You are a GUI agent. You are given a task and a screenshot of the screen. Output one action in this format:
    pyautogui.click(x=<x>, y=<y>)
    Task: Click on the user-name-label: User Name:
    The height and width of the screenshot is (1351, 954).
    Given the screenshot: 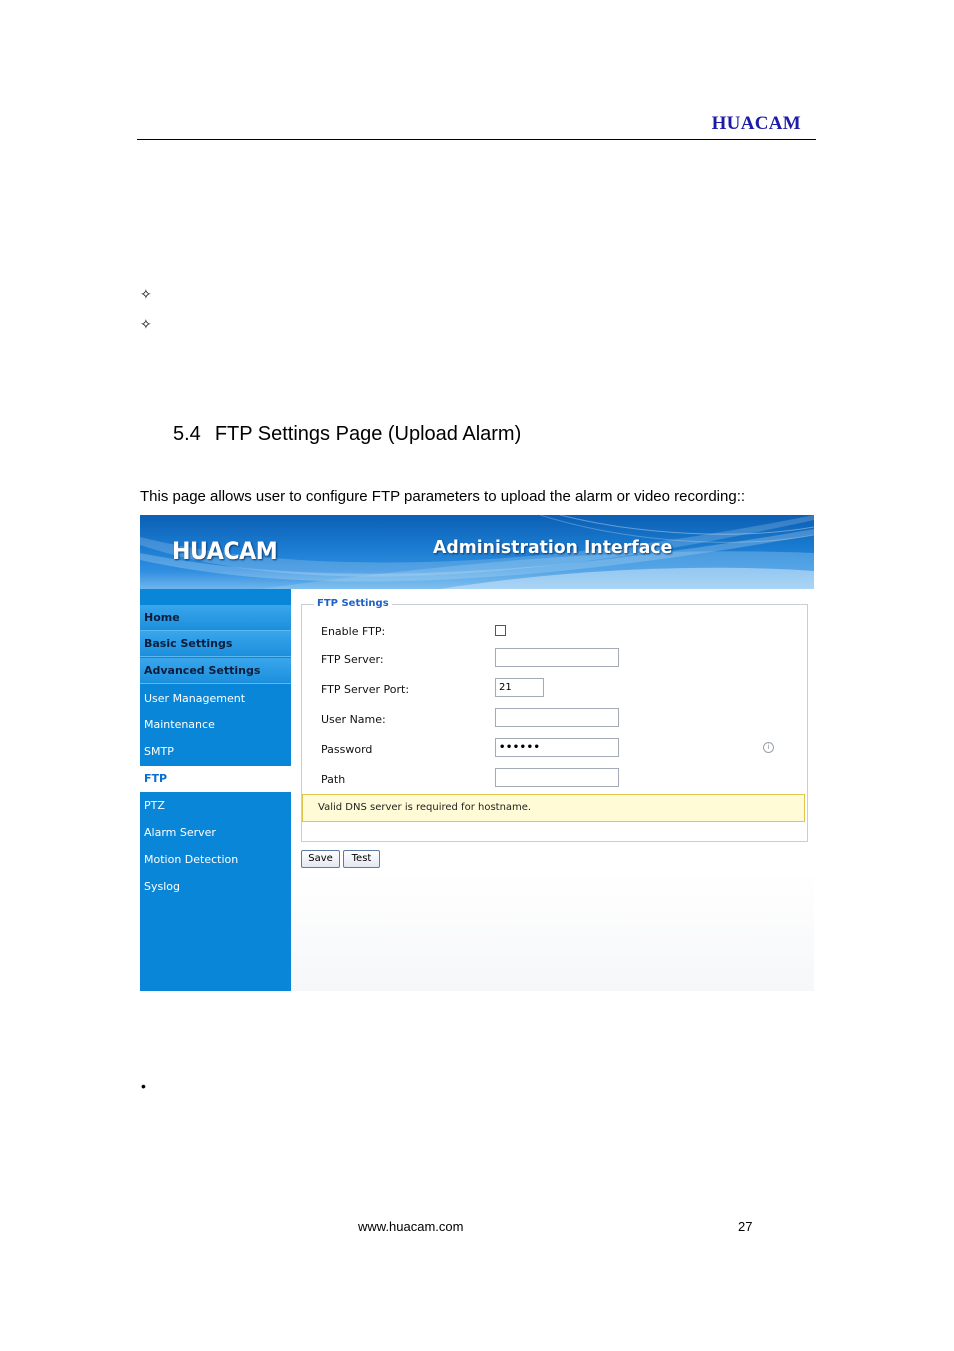 What is the action you would take?
    pyautogui.click(x=353, y=719)
    